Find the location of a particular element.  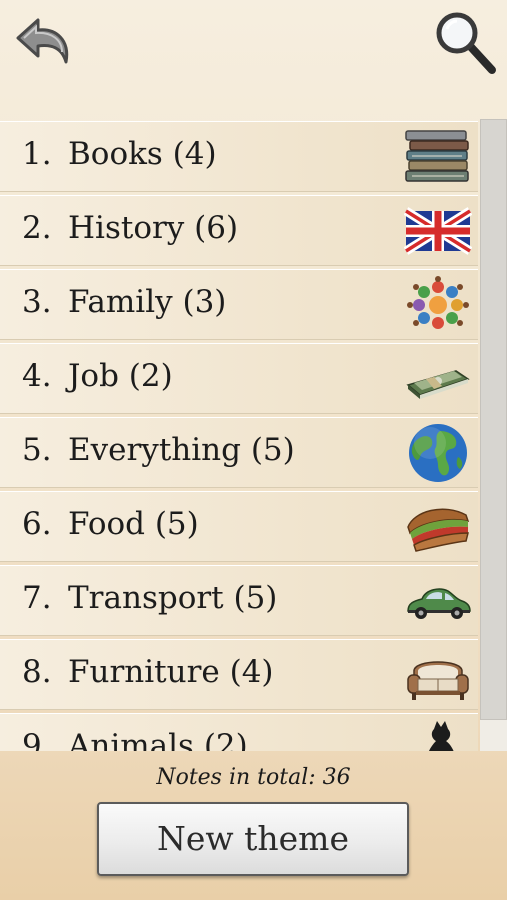

theme-row-everything: 5. Everything (5) is located at coordinates (239, 452).